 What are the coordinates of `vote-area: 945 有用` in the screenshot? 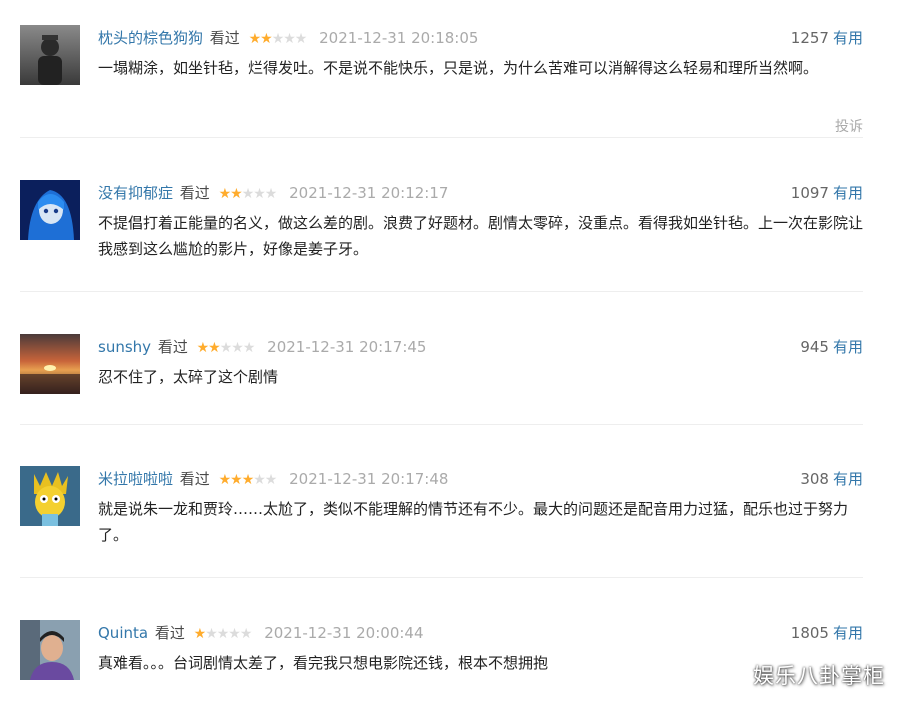 It's located at (831, 347).